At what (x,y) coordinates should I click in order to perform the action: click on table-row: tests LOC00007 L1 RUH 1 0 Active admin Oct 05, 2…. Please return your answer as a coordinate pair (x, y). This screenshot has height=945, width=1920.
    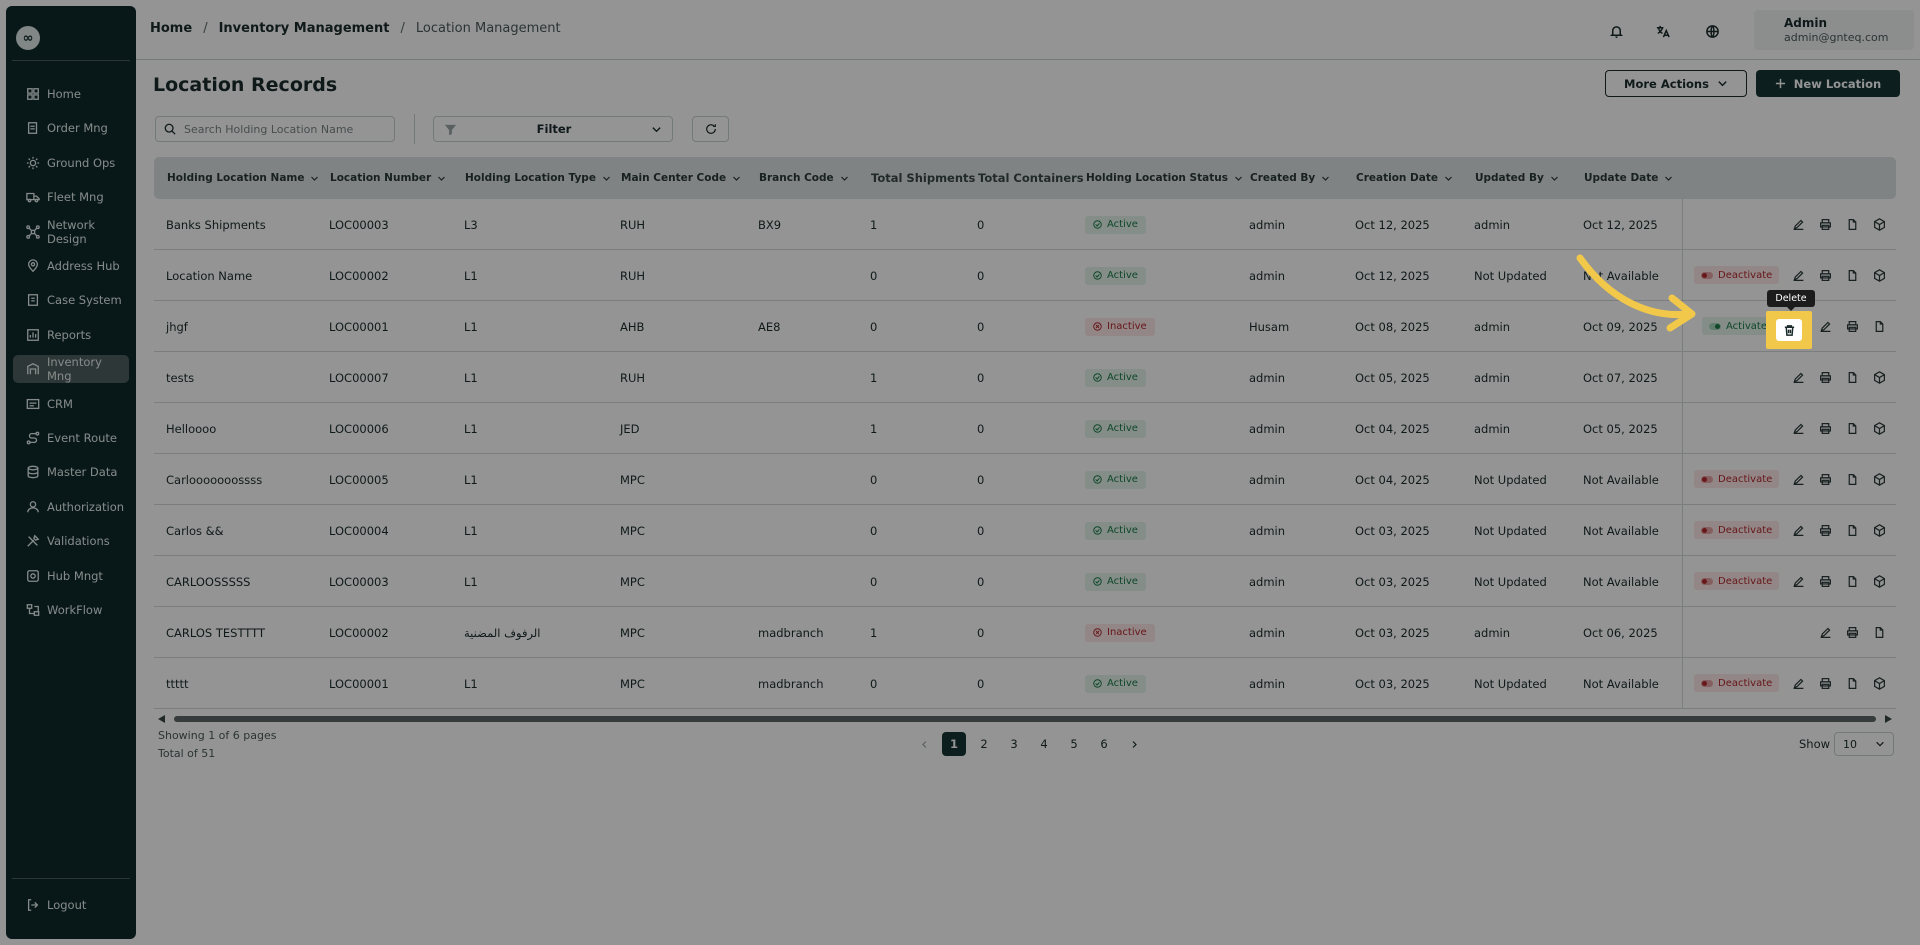
    Looking at the image, I should click on (1025, 377).